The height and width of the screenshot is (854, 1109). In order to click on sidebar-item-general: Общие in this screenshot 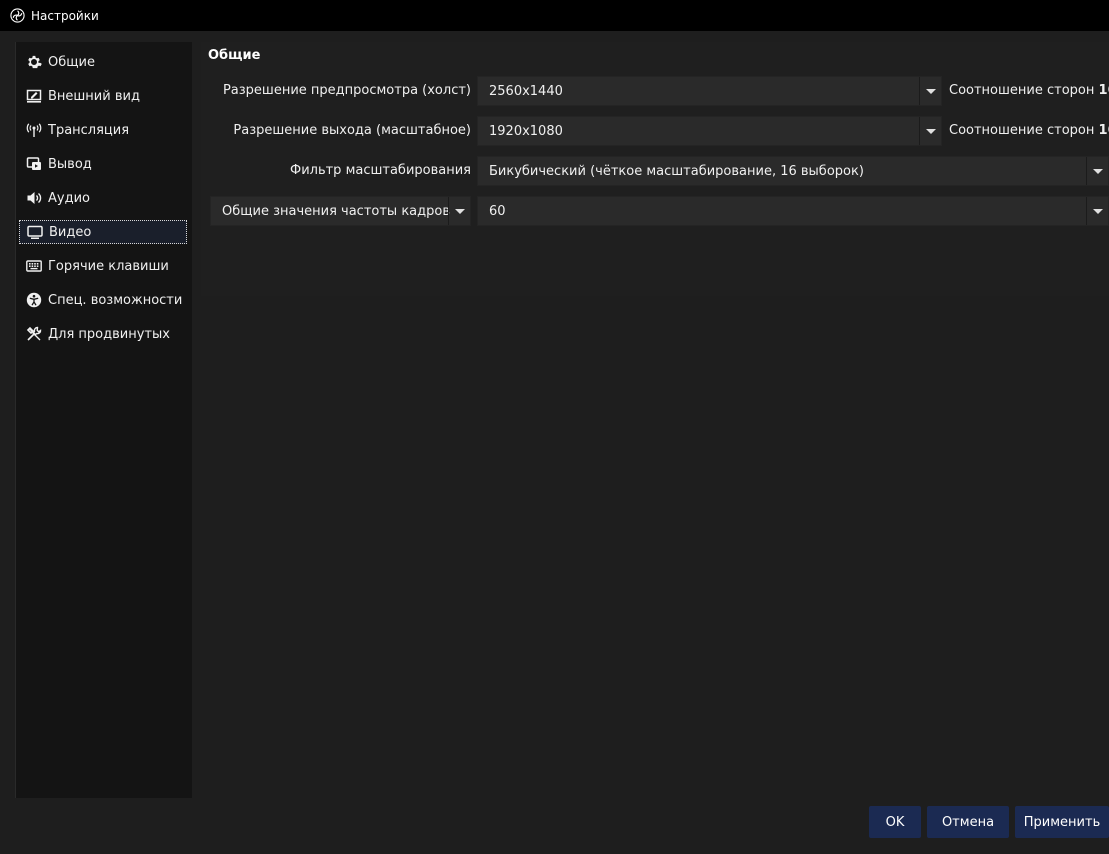, I will do `click(103, 62)`.